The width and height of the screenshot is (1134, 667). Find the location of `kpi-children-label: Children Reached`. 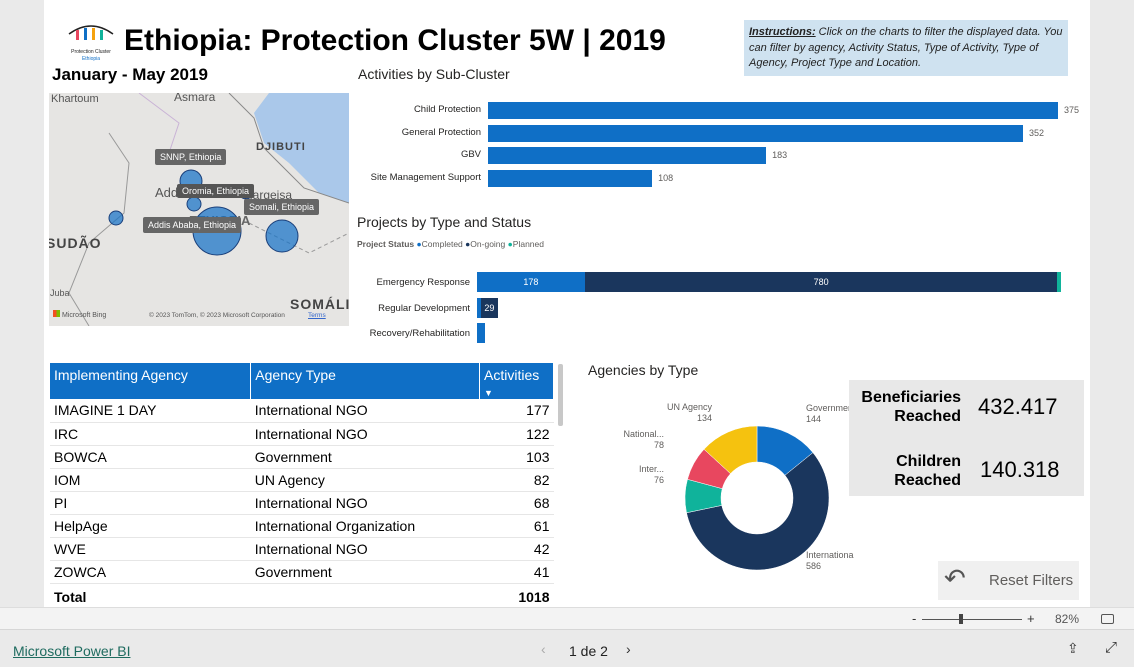

kpi-children-label: Children Reached is located at coordinates (927, 471).